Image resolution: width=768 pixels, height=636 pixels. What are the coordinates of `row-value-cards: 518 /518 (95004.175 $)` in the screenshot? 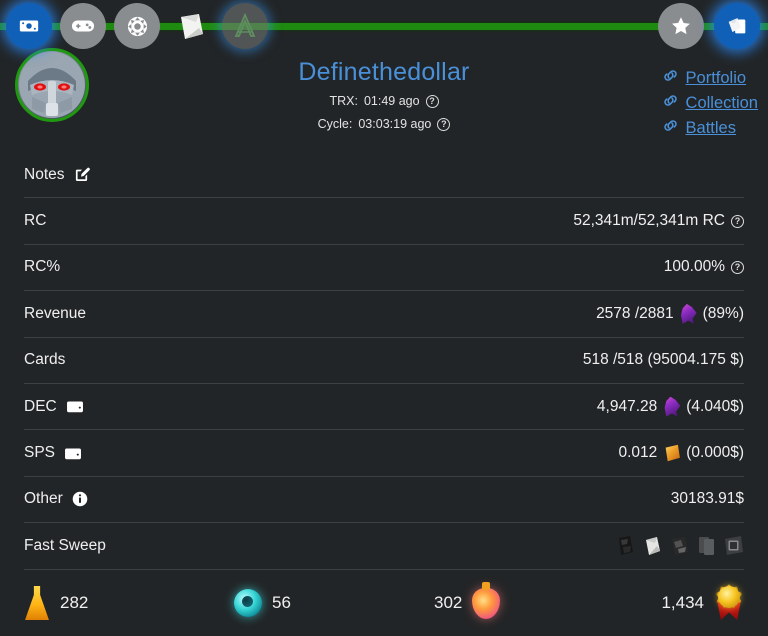 It's located at (663, 360).